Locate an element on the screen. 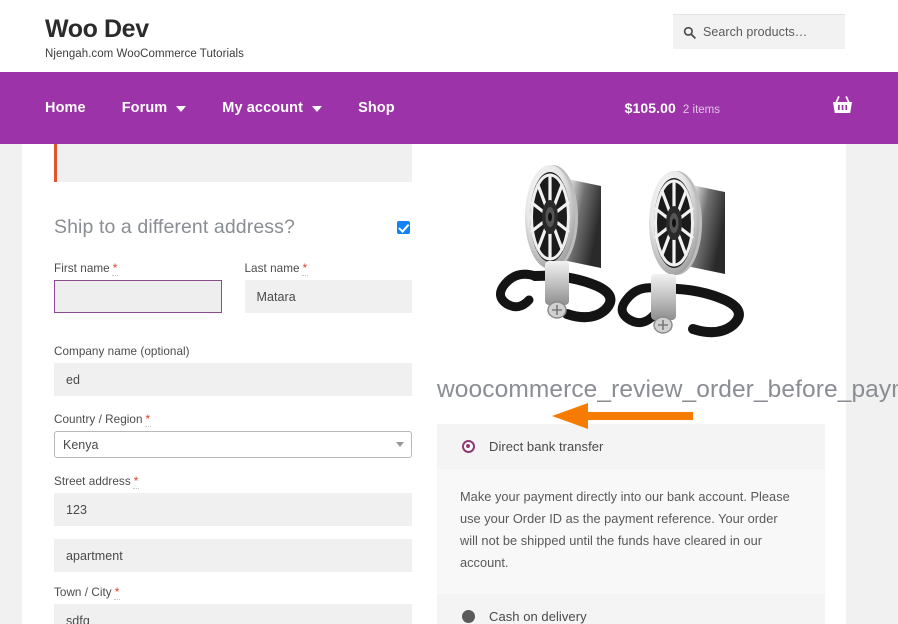 The height and width of the screenshot is (624, 898). payment-method-cod: Cash on delivery is located at coordinates (631, 609).